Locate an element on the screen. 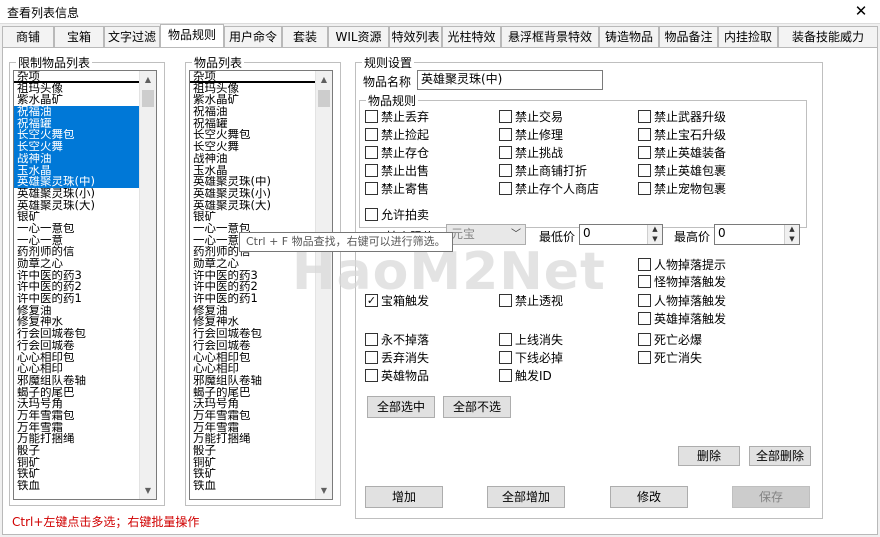 The image size is (880, 537). list-item: 英雄聚灵珠(小) is located at coordinates (76, 194).